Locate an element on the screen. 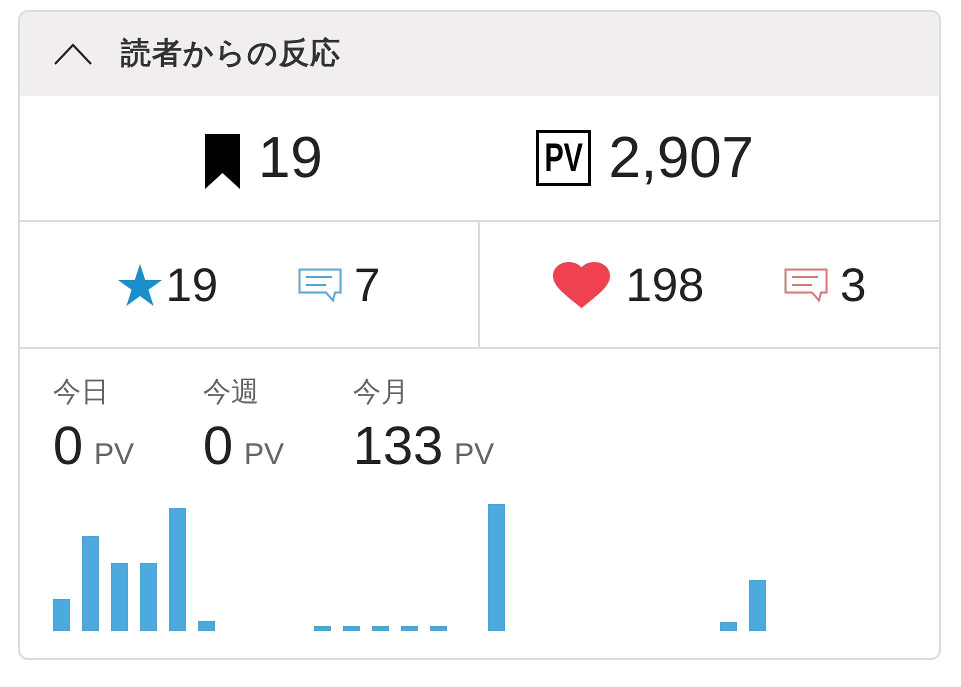 The height and width of the screenshot is (687, 961). period-label: 今月 is located at coordinates (381, 392).